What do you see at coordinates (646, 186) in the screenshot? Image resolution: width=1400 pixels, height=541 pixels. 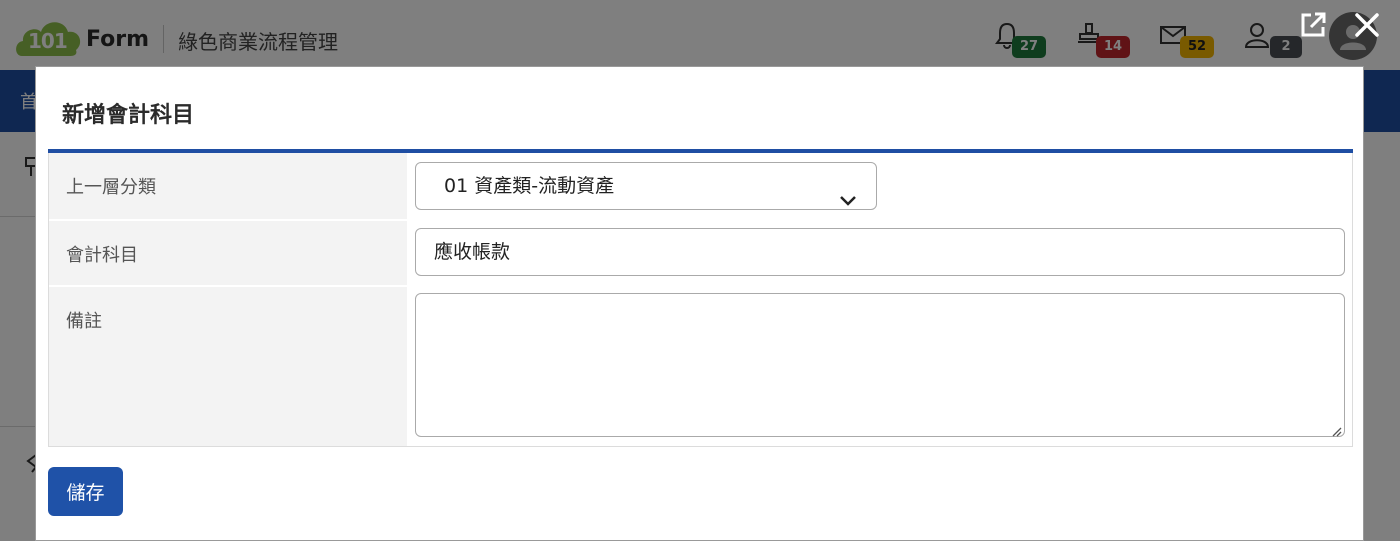 I see `parent-category-select: 01 資產類-流動資產` at bounding box center [646, 186].